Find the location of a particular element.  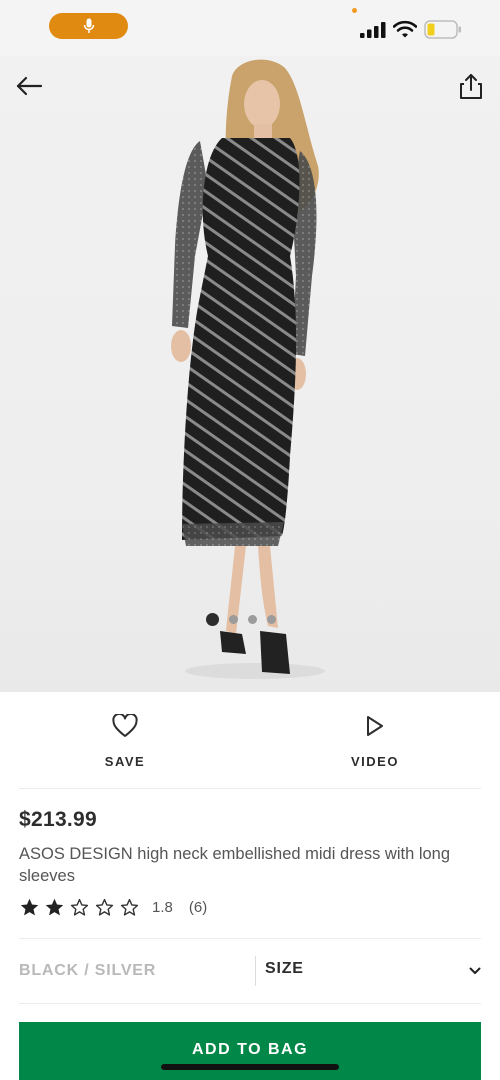

save-label: SAVE is located at coordinates (125, 761).